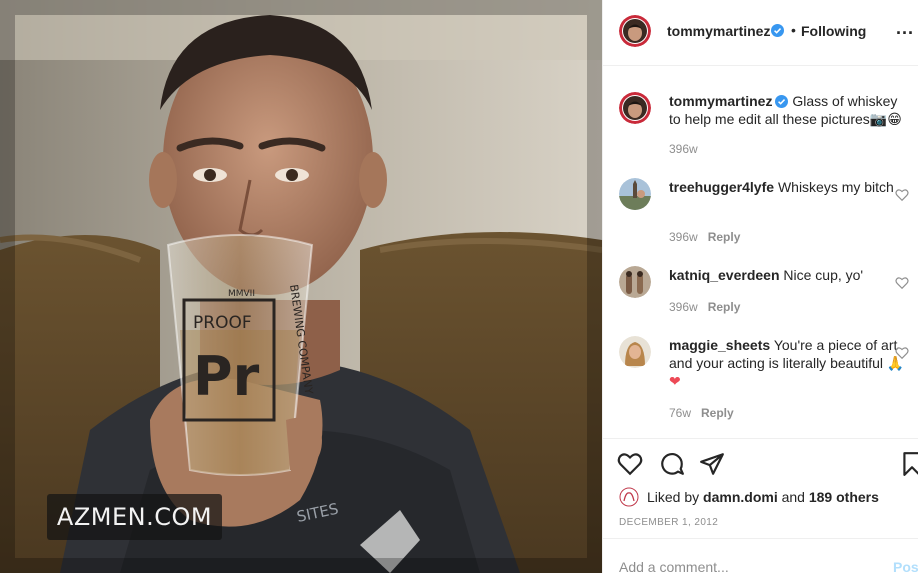  Describe the element at coordinates (740, 497) in the screenshot. I see `liked-by-user: damn.domi` at that location.